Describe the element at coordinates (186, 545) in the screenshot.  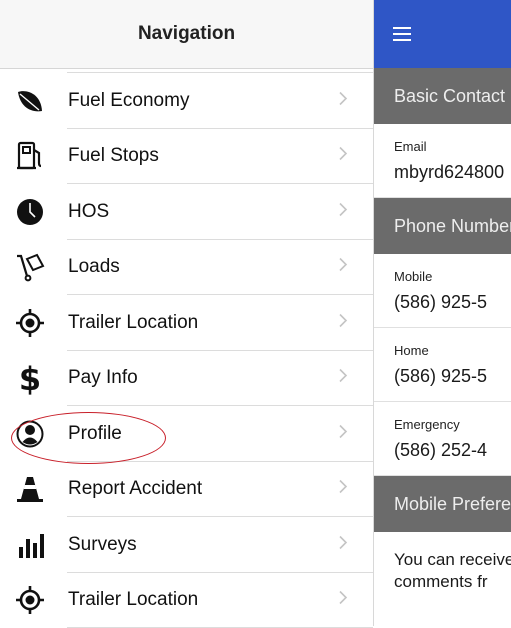
I see `nav-item-surveys: Surveys` at that location.